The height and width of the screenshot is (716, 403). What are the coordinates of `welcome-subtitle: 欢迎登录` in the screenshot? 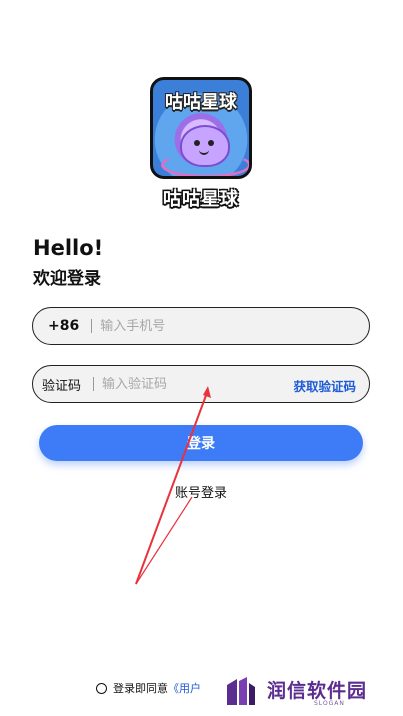 It's located at (67, 279).